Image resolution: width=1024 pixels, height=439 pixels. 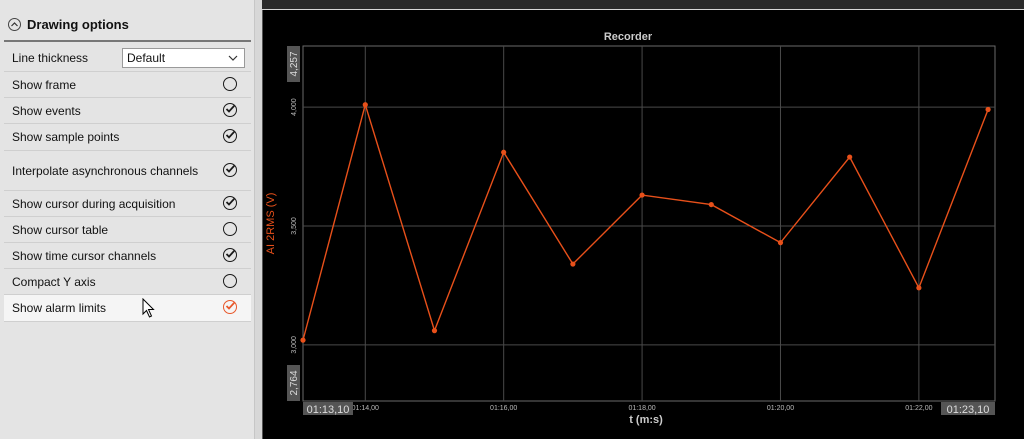 I want to click on panel-title: Drawing options, so click(x=78, y=24).